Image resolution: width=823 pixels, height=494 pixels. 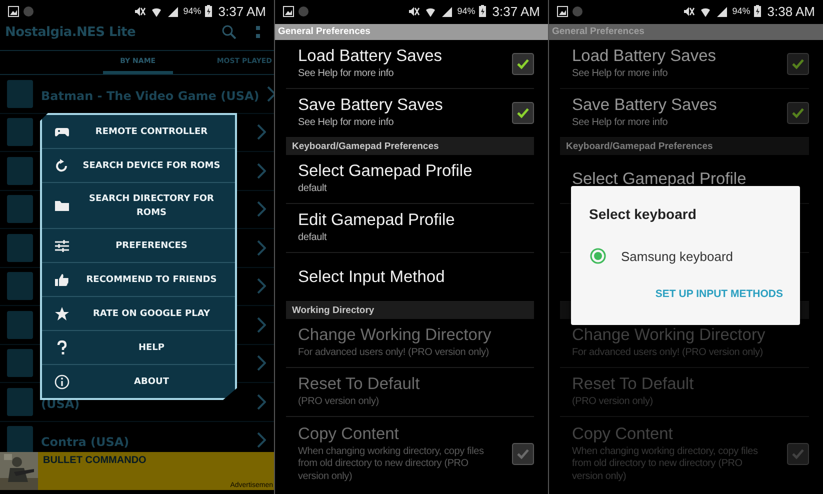 What do you see at coordinates (138, 206) in the screenshot?
I see `menu-item: SEARCH DIRECTORY FOR ROMS` at bounding box center [138, 206].